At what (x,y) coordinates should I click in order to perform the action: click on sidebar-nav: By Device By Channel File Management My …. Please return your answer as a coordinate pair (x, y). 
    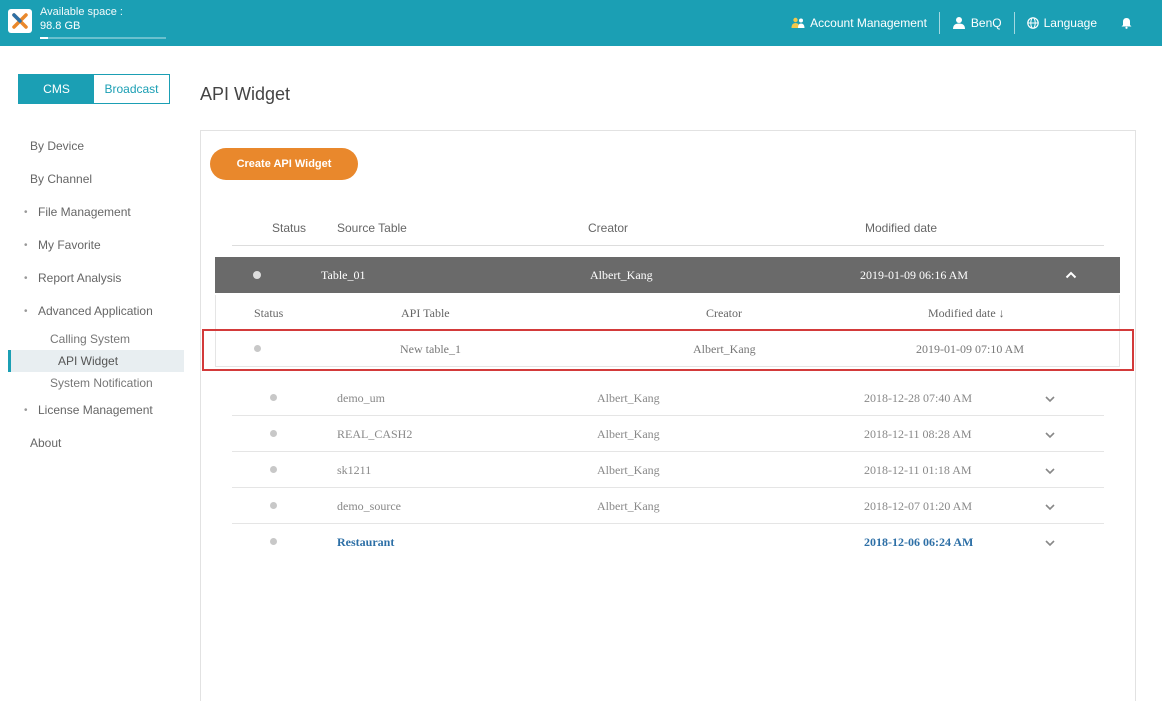
    Looking at the image, I should click on (94, 295).